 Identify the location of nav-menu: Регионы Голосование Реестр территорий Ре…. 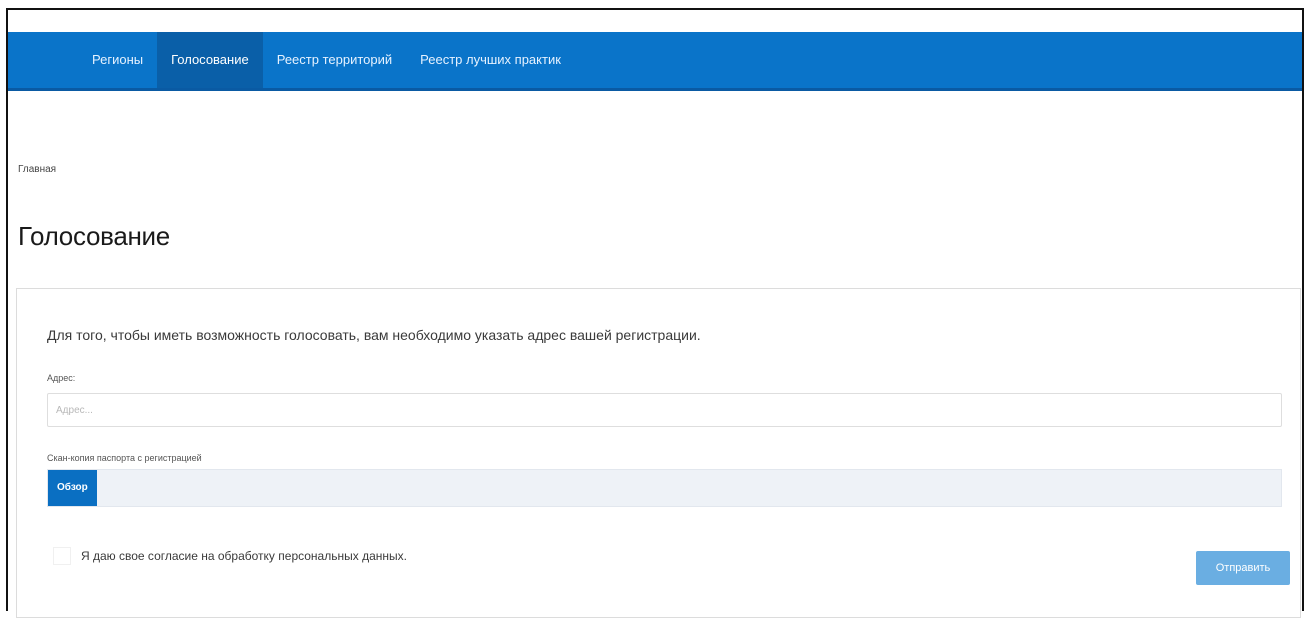
(326, 60).